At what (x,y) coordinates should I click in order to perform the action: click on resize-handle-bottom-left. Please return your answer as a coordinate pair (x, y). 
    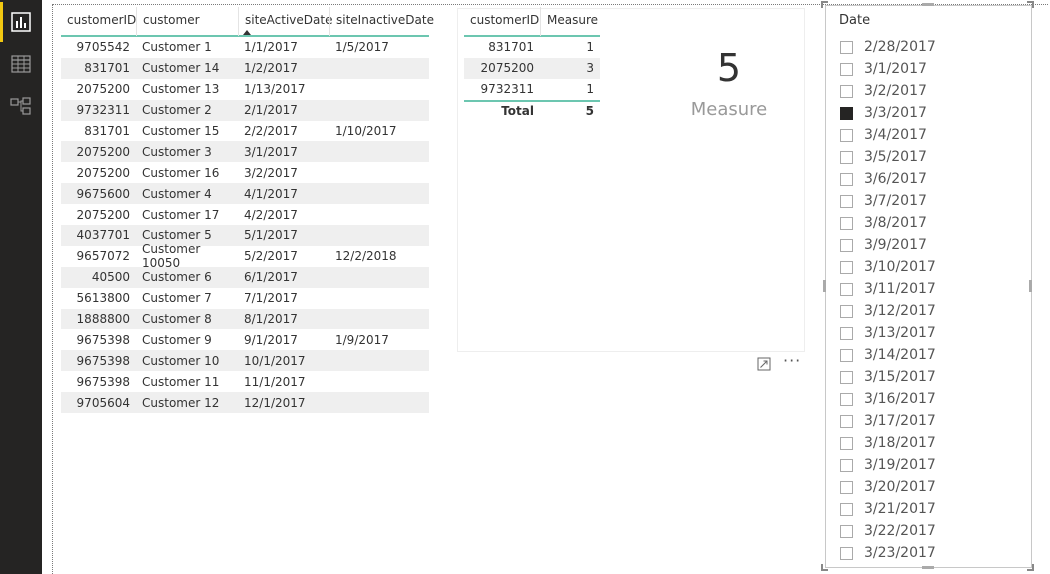
    Looking at the image, I should click on (824, 567).